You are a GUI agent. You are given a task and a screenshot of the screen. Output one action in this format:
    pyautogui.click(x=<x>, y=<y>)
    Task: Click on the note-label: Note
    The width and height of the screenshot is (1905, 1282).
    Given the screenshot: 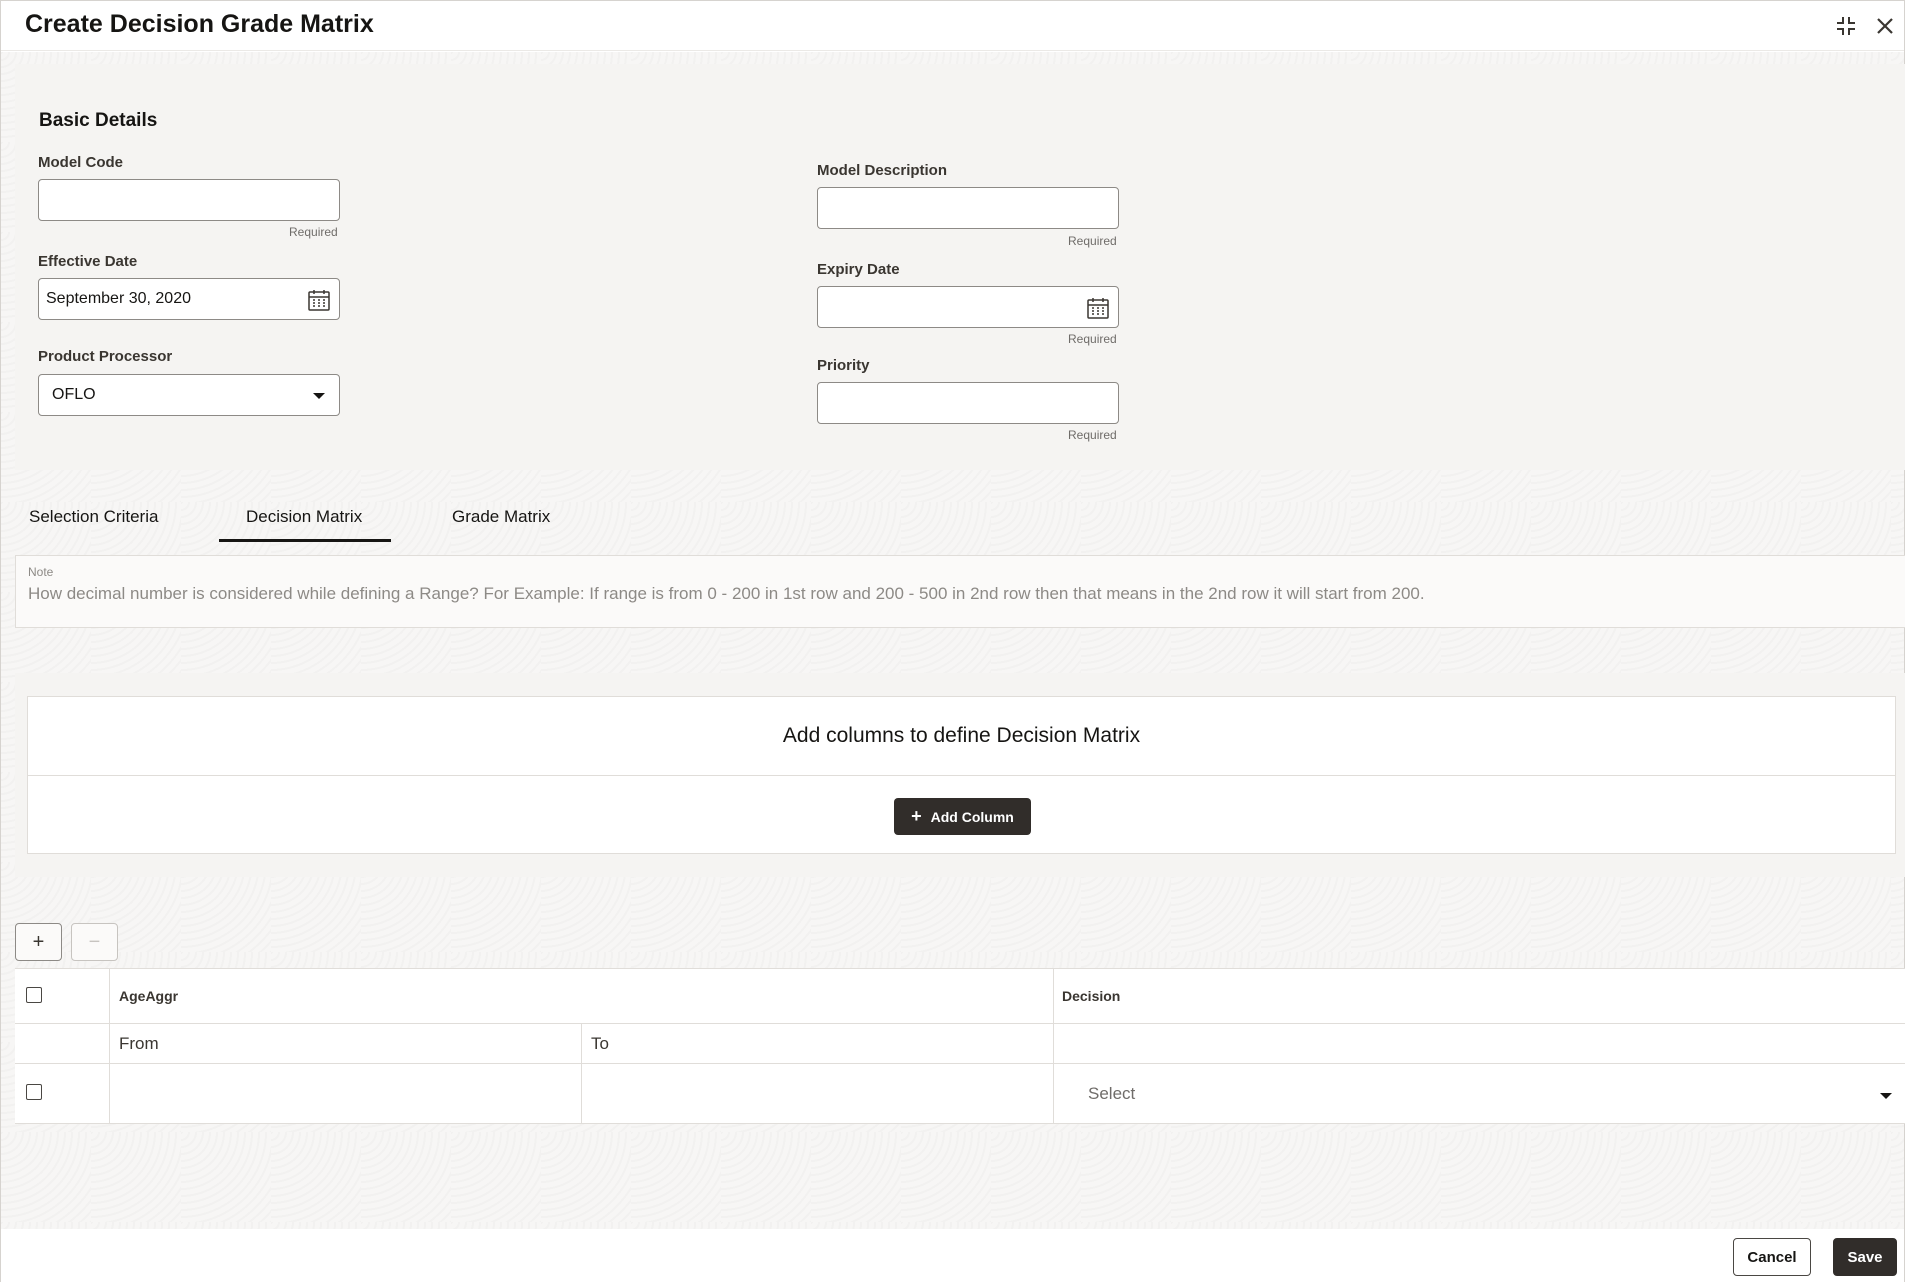 What is the action you would take?
    pyautogui.click(x=41, y=572)
    